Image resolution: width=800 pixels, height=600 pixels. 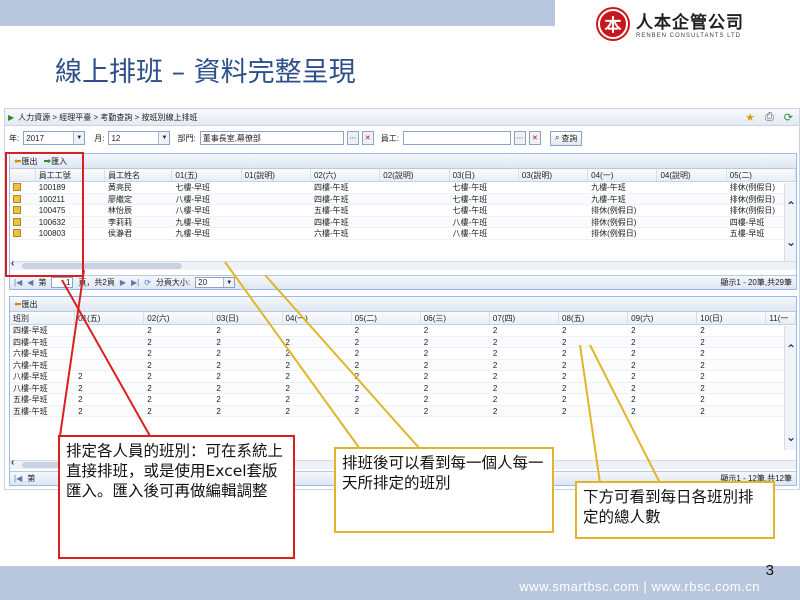 I want to click on logo-cn: 人本企管公司, so click(x=690, y=22).